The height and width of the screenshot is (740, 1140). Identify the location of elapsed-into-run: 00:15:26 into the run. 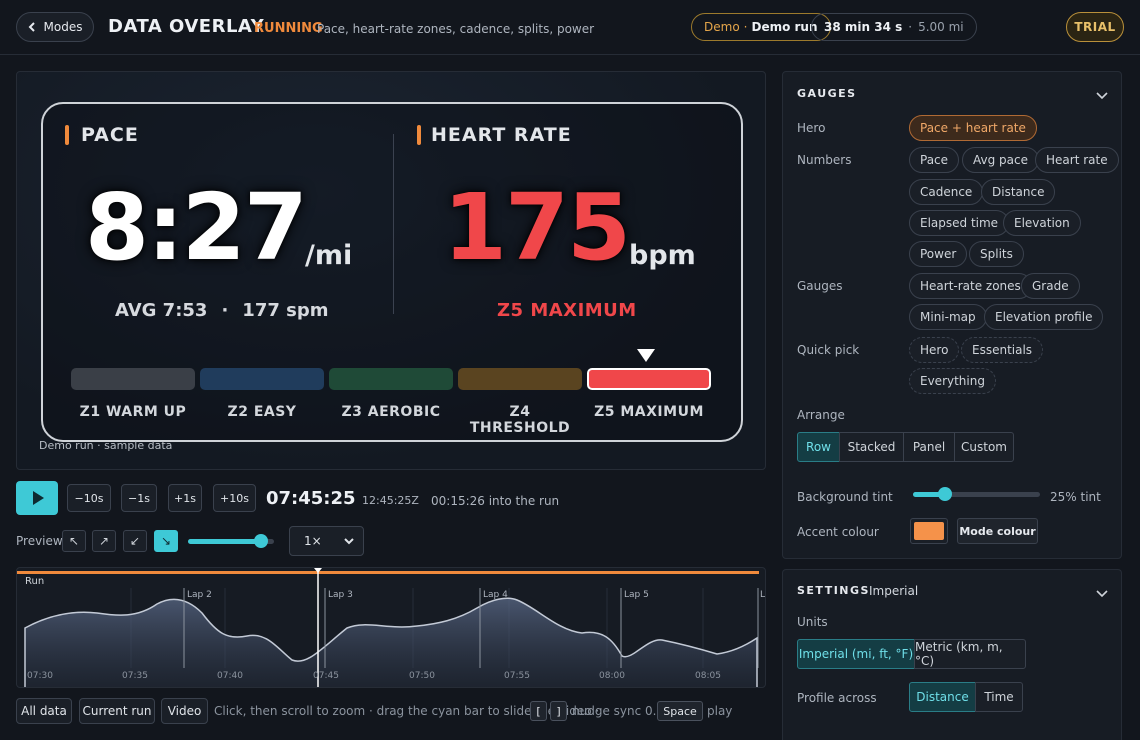
(495, 501).